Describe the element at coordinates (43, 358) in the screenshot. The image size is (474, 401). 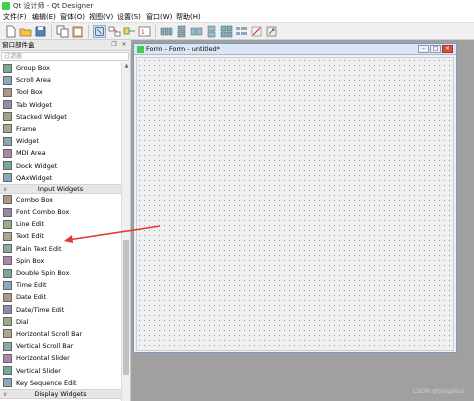
I see `widget-item-label: Horizontal Slider` at that location.